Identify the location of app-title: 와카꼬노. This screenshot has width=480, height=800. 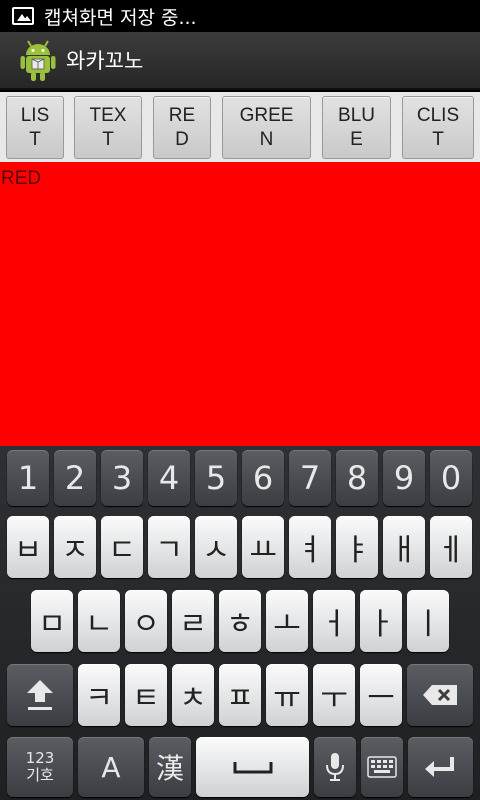
(105, 61).